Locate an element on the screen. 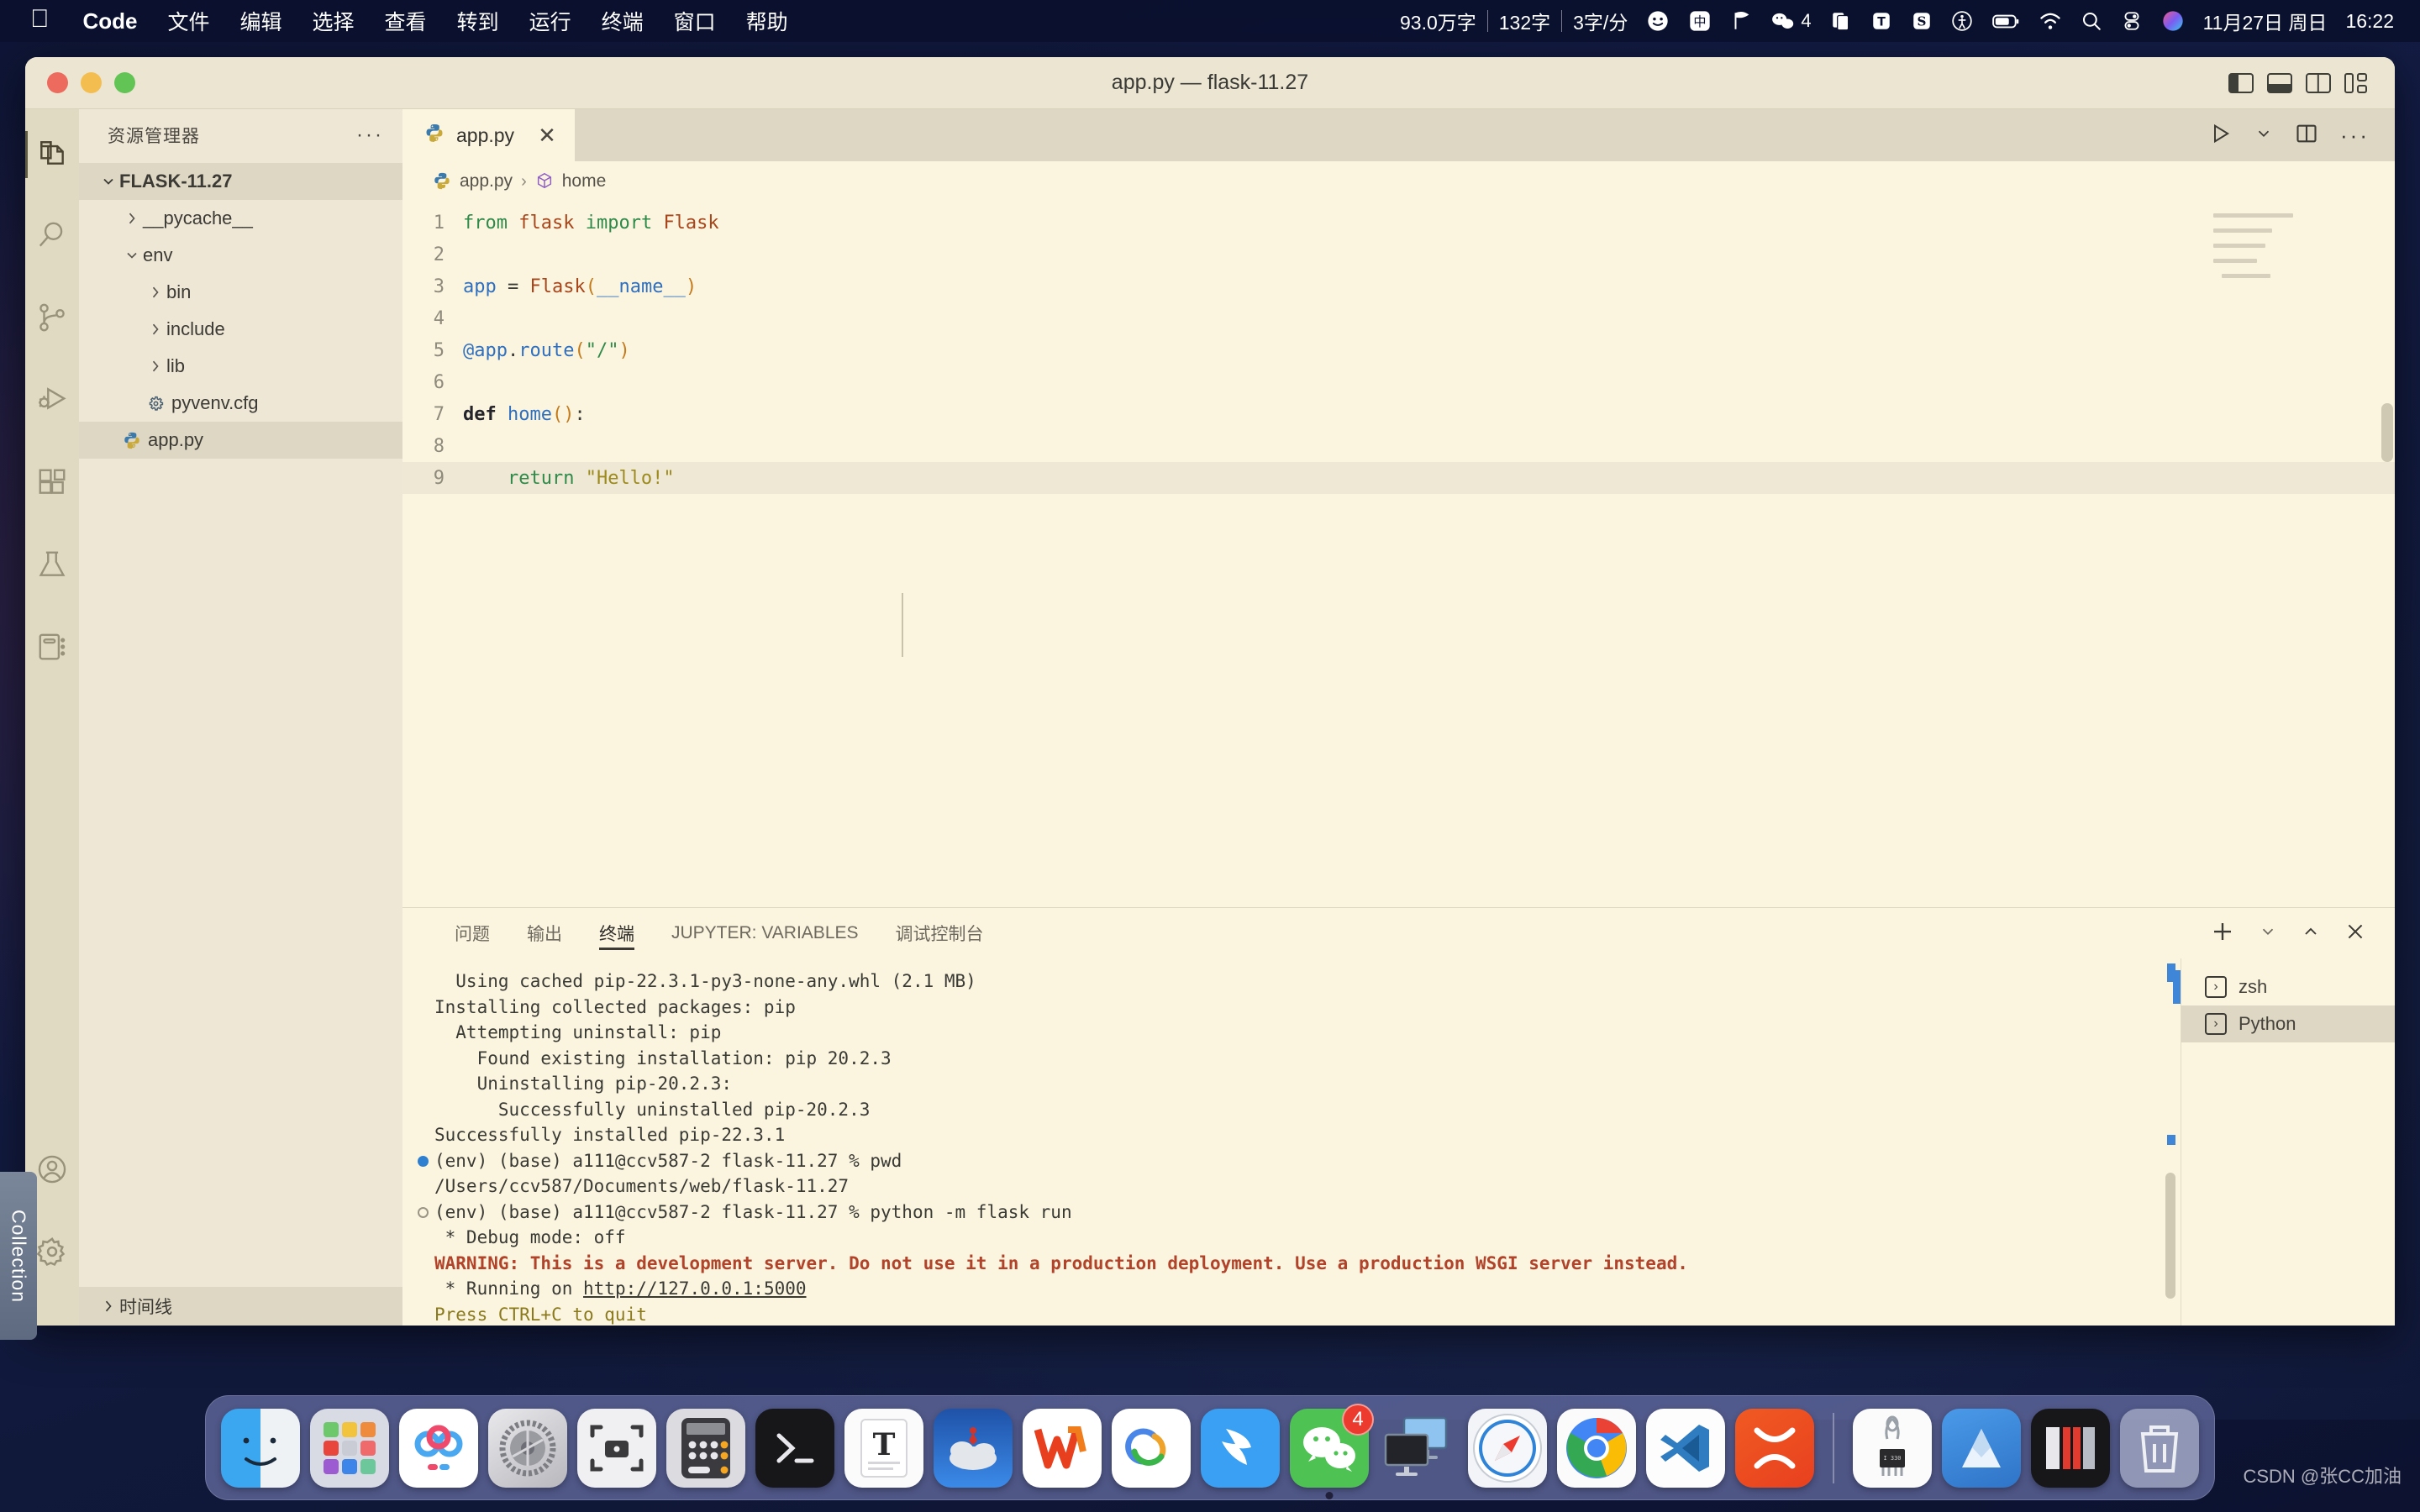  sidebar-item-notebook is located at coordinates (52, 648).